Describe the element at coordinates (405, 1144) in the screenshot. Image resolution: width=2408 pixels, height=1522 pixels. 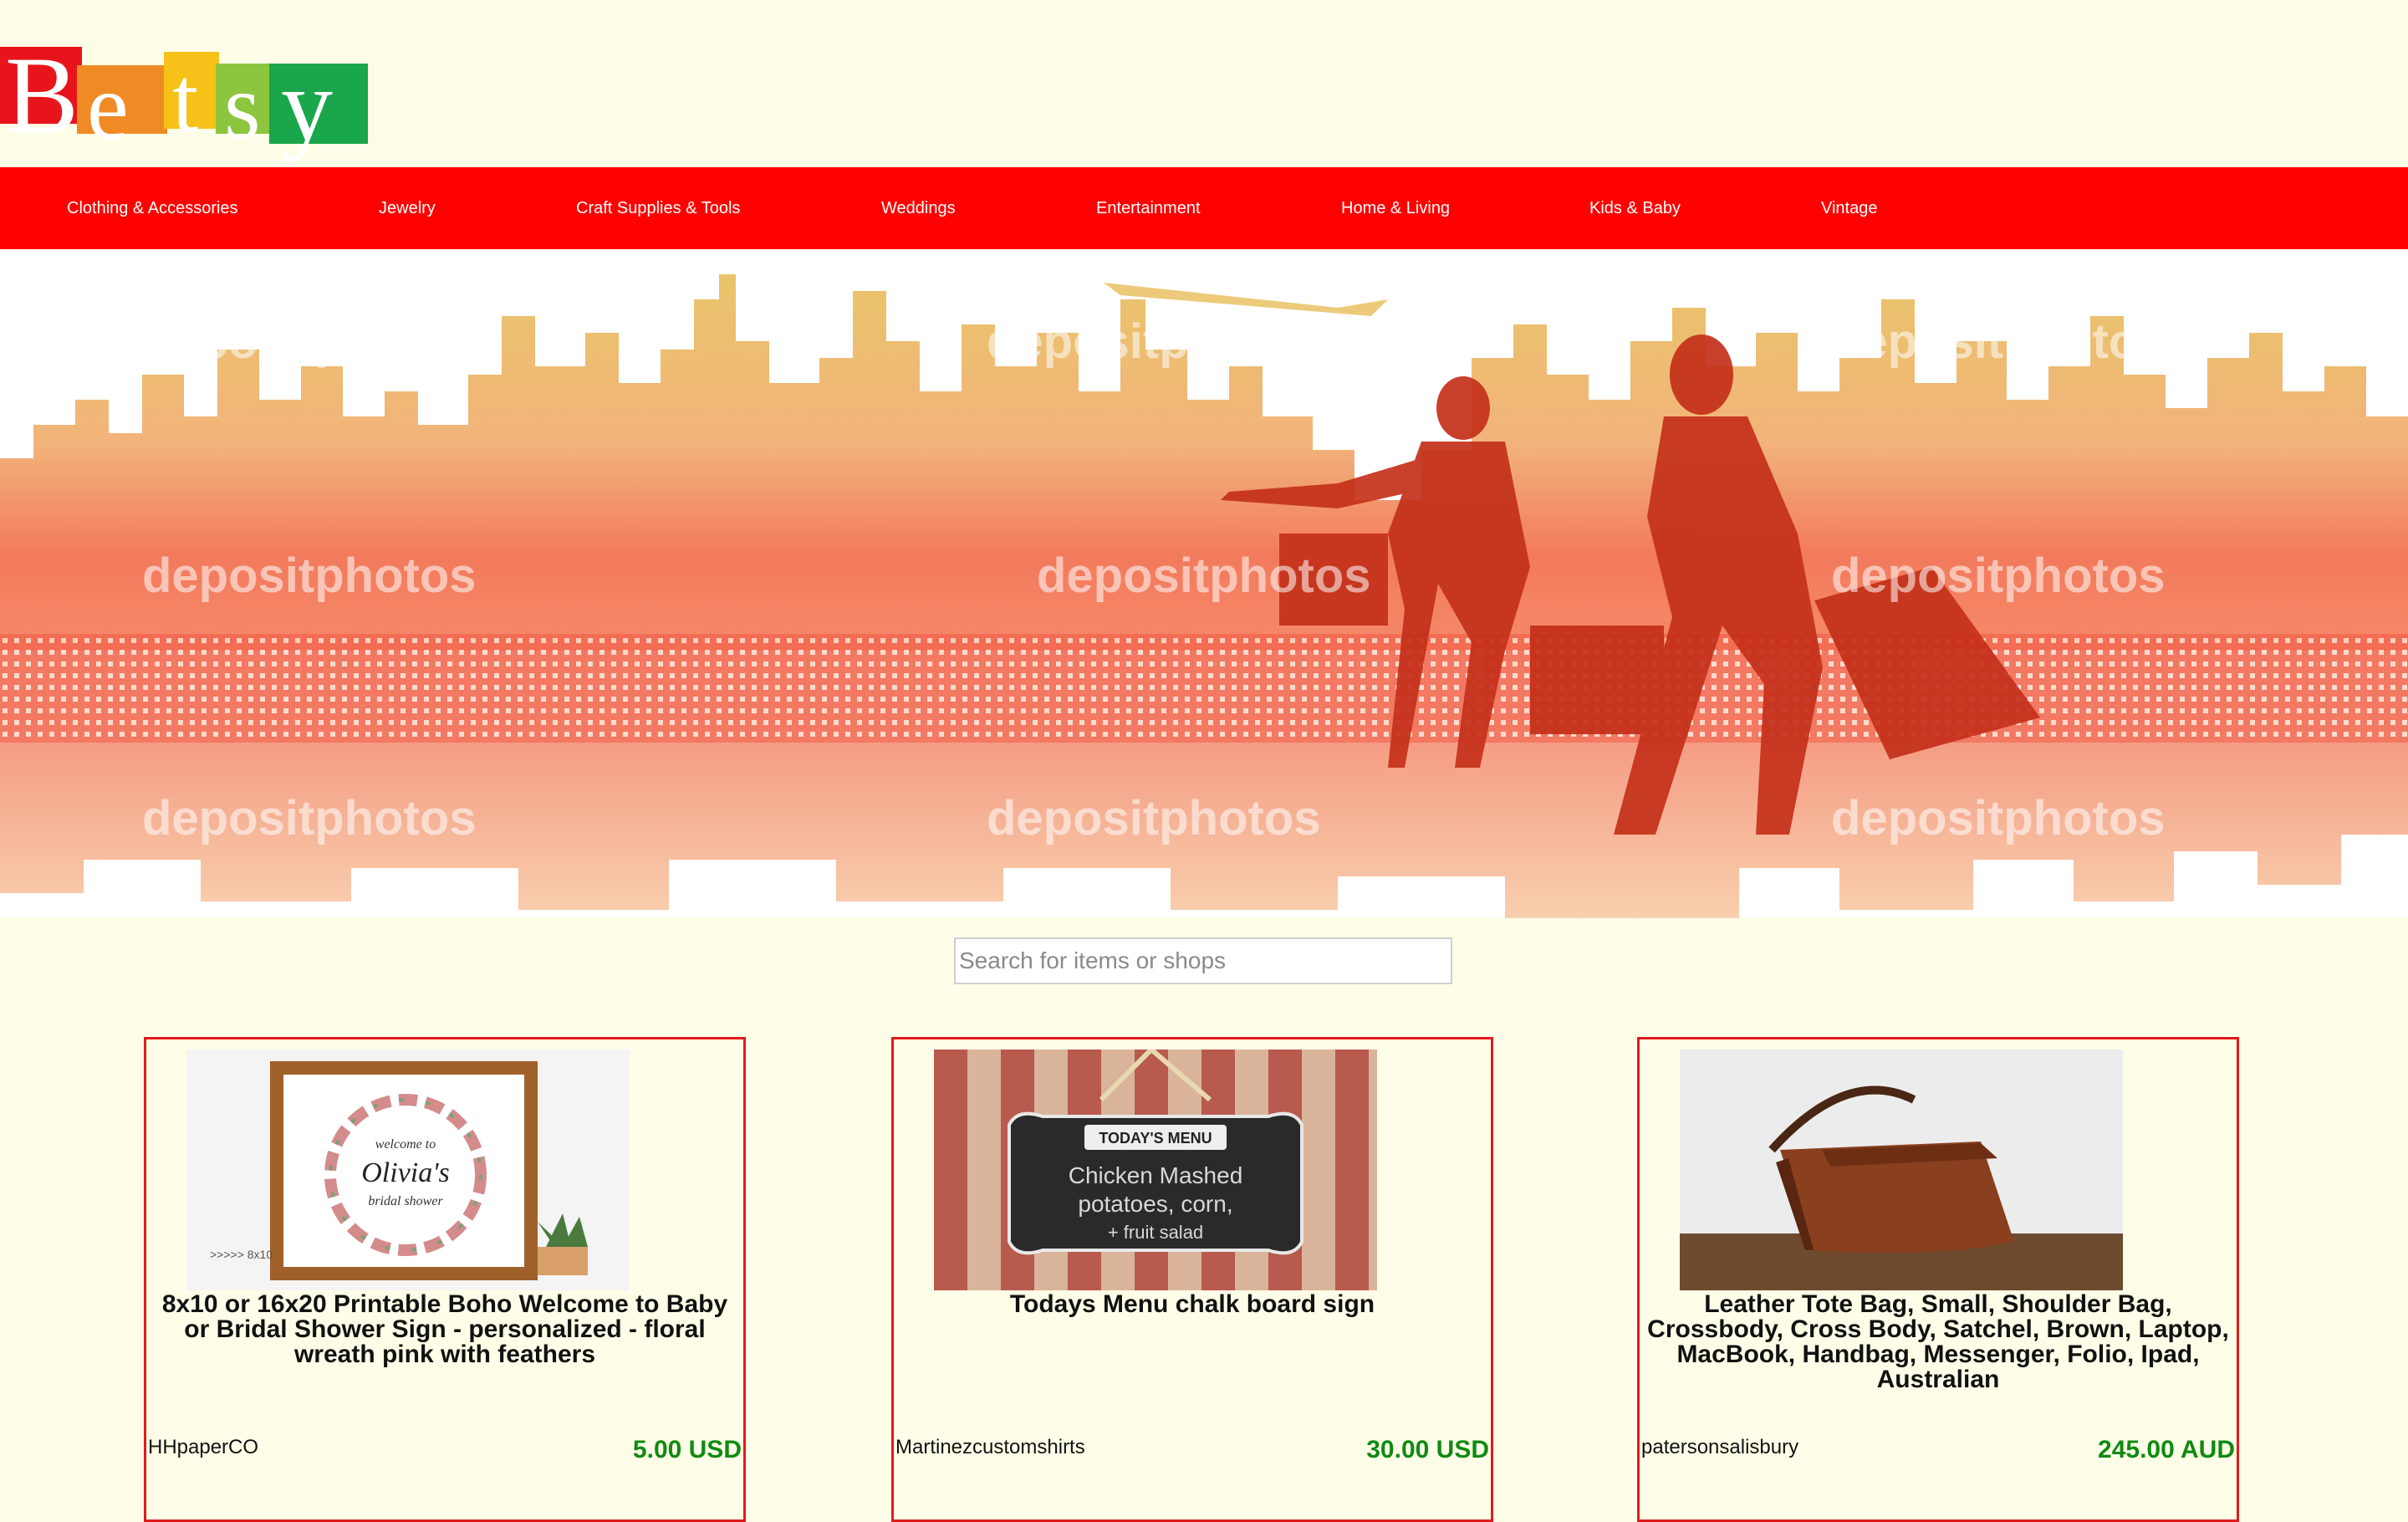
I see `sign-text: welcome to` at that location.